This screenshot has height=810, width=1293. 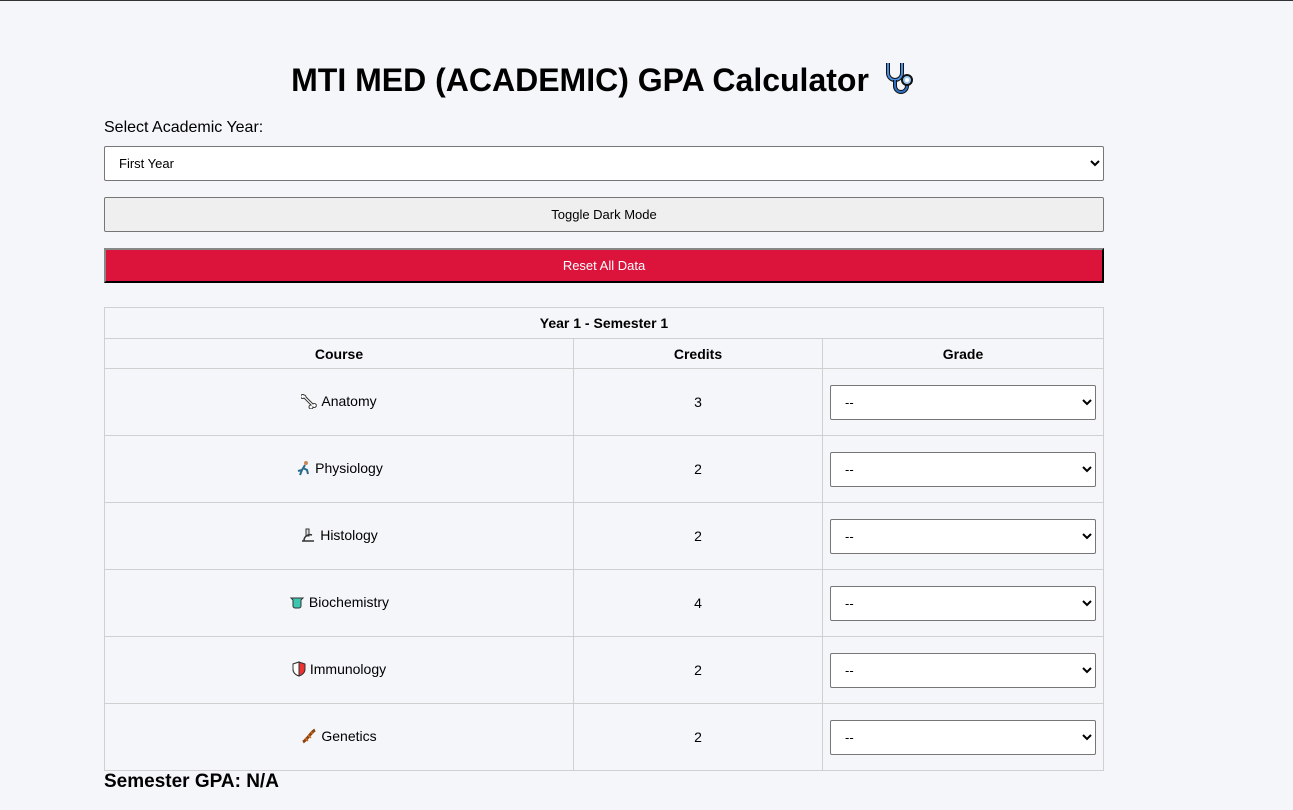 I want to click on course-cell: Genetics, so click(x=339, y=737).